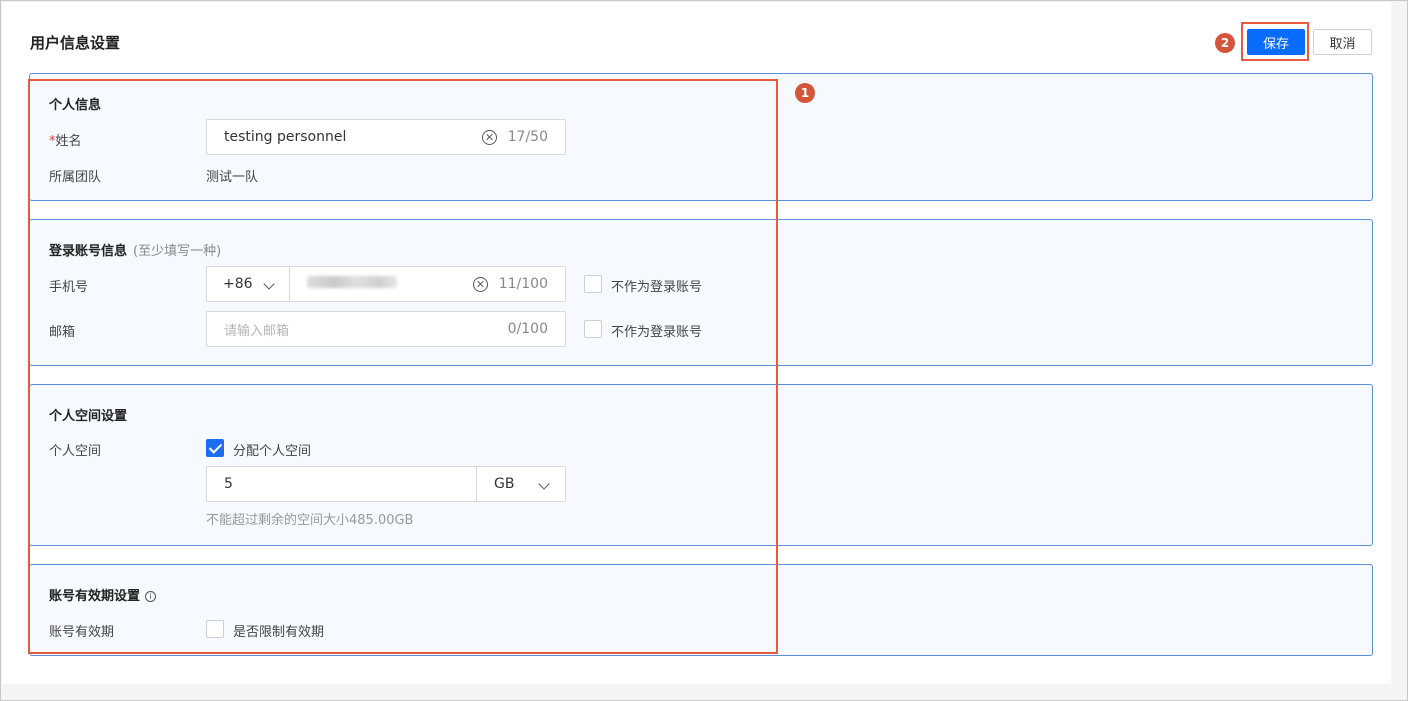  Describe the element at coordinates (151, 596) in the screenshot. I see `info-icon: i` at that location.